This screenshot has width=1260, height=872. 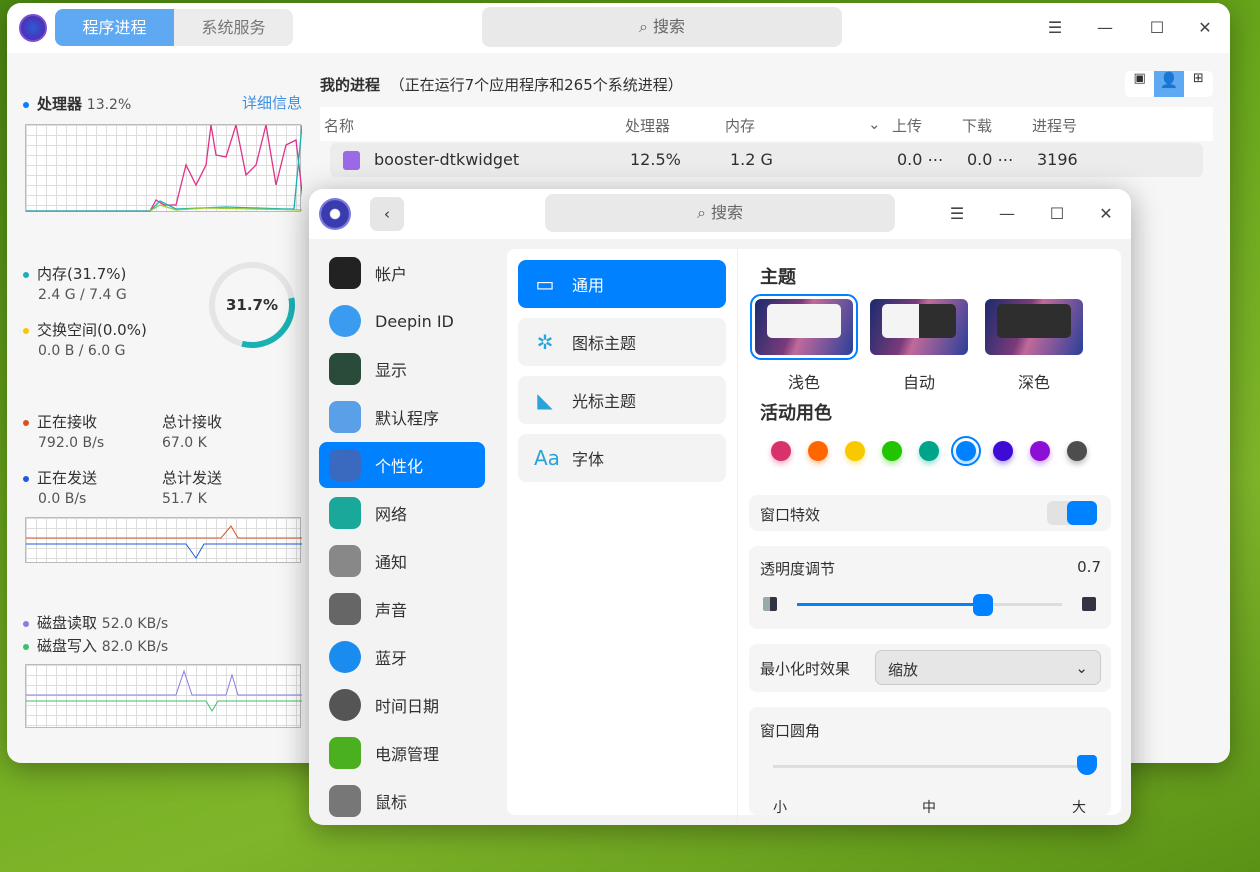 What do you see at coordinates (391, 562) in the screenshot?
I see `sidebar-item-label: 通知` at bounding box center [391, 562].